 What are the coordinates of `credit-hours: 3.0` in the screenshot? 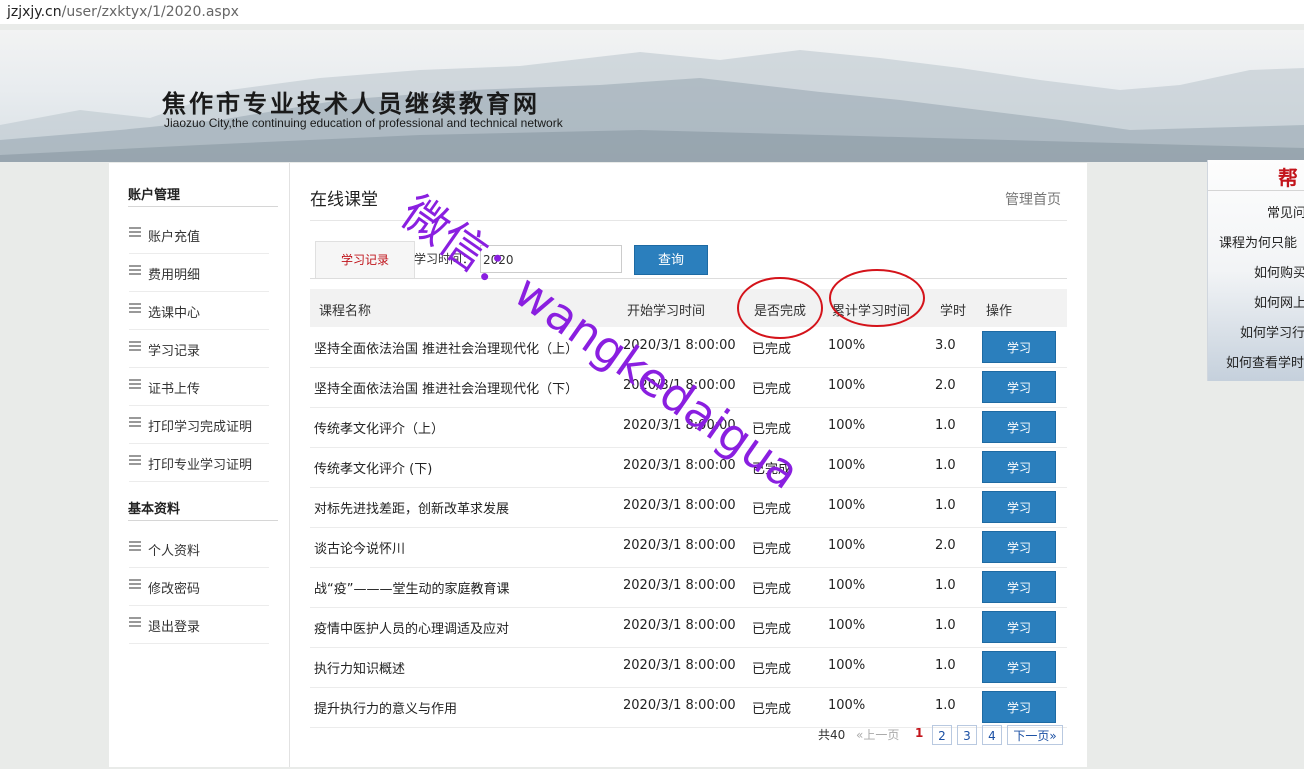 It's located at (945, 345).